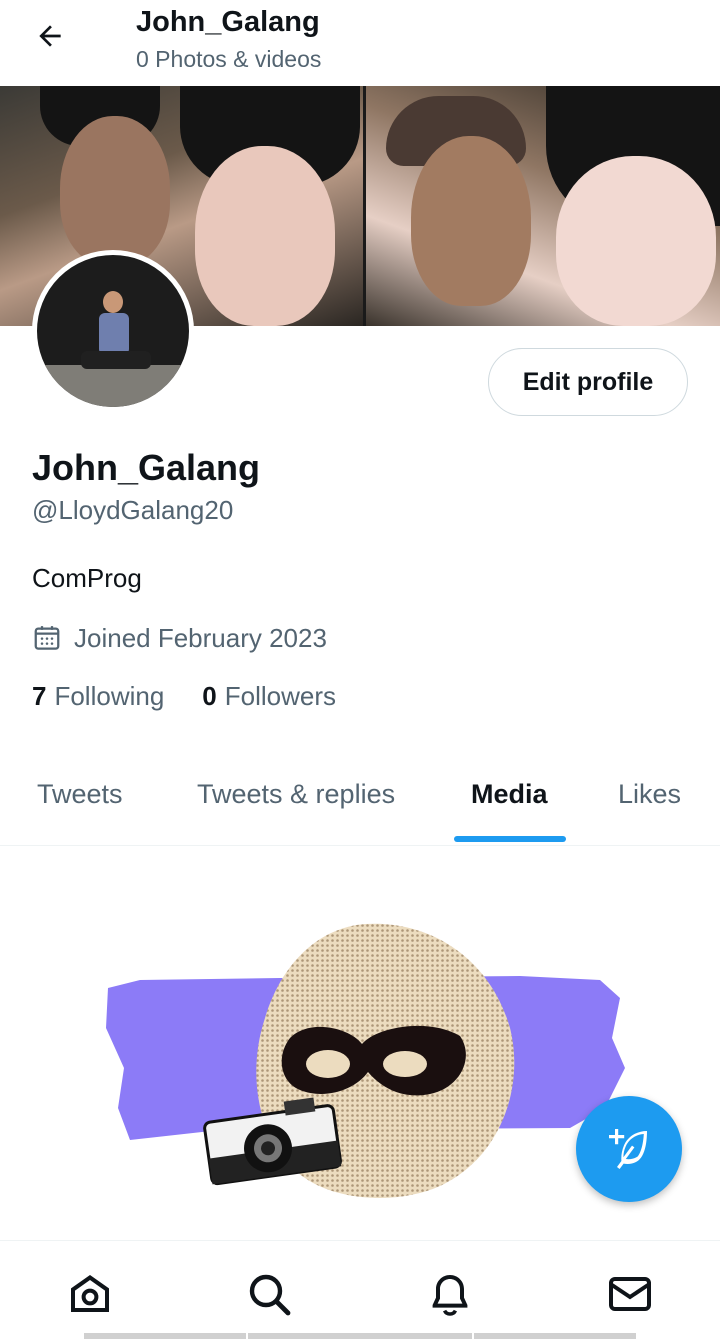 The image size is (720, 1339). What do you see at coordinates (109, 696) in the screenshot?
I see `following-label: Following` at bounding box center [109, 696].